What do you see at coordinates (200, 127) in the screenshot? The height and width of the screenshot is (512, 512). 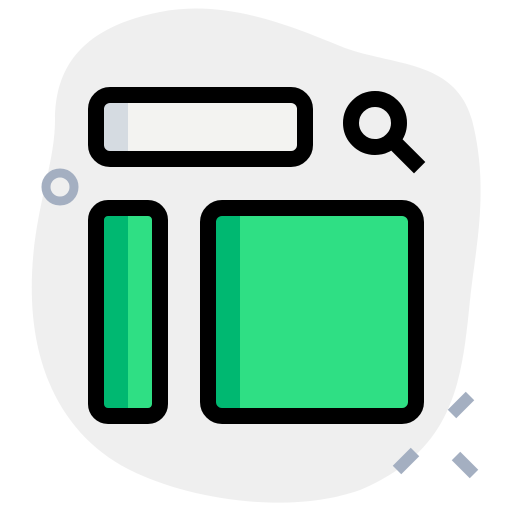 I see `search-bar` at bounding box center [200, 127].